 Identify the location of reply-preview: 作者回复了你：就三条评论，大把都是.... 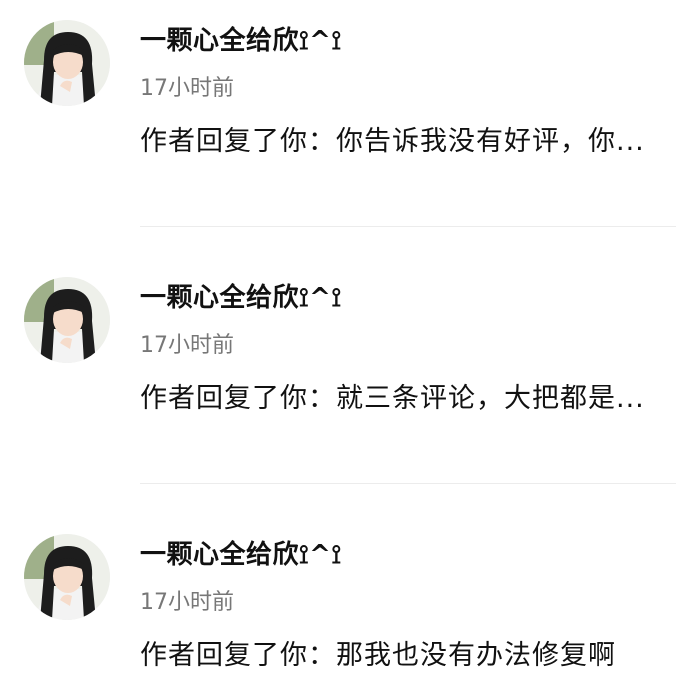
(405, 399).